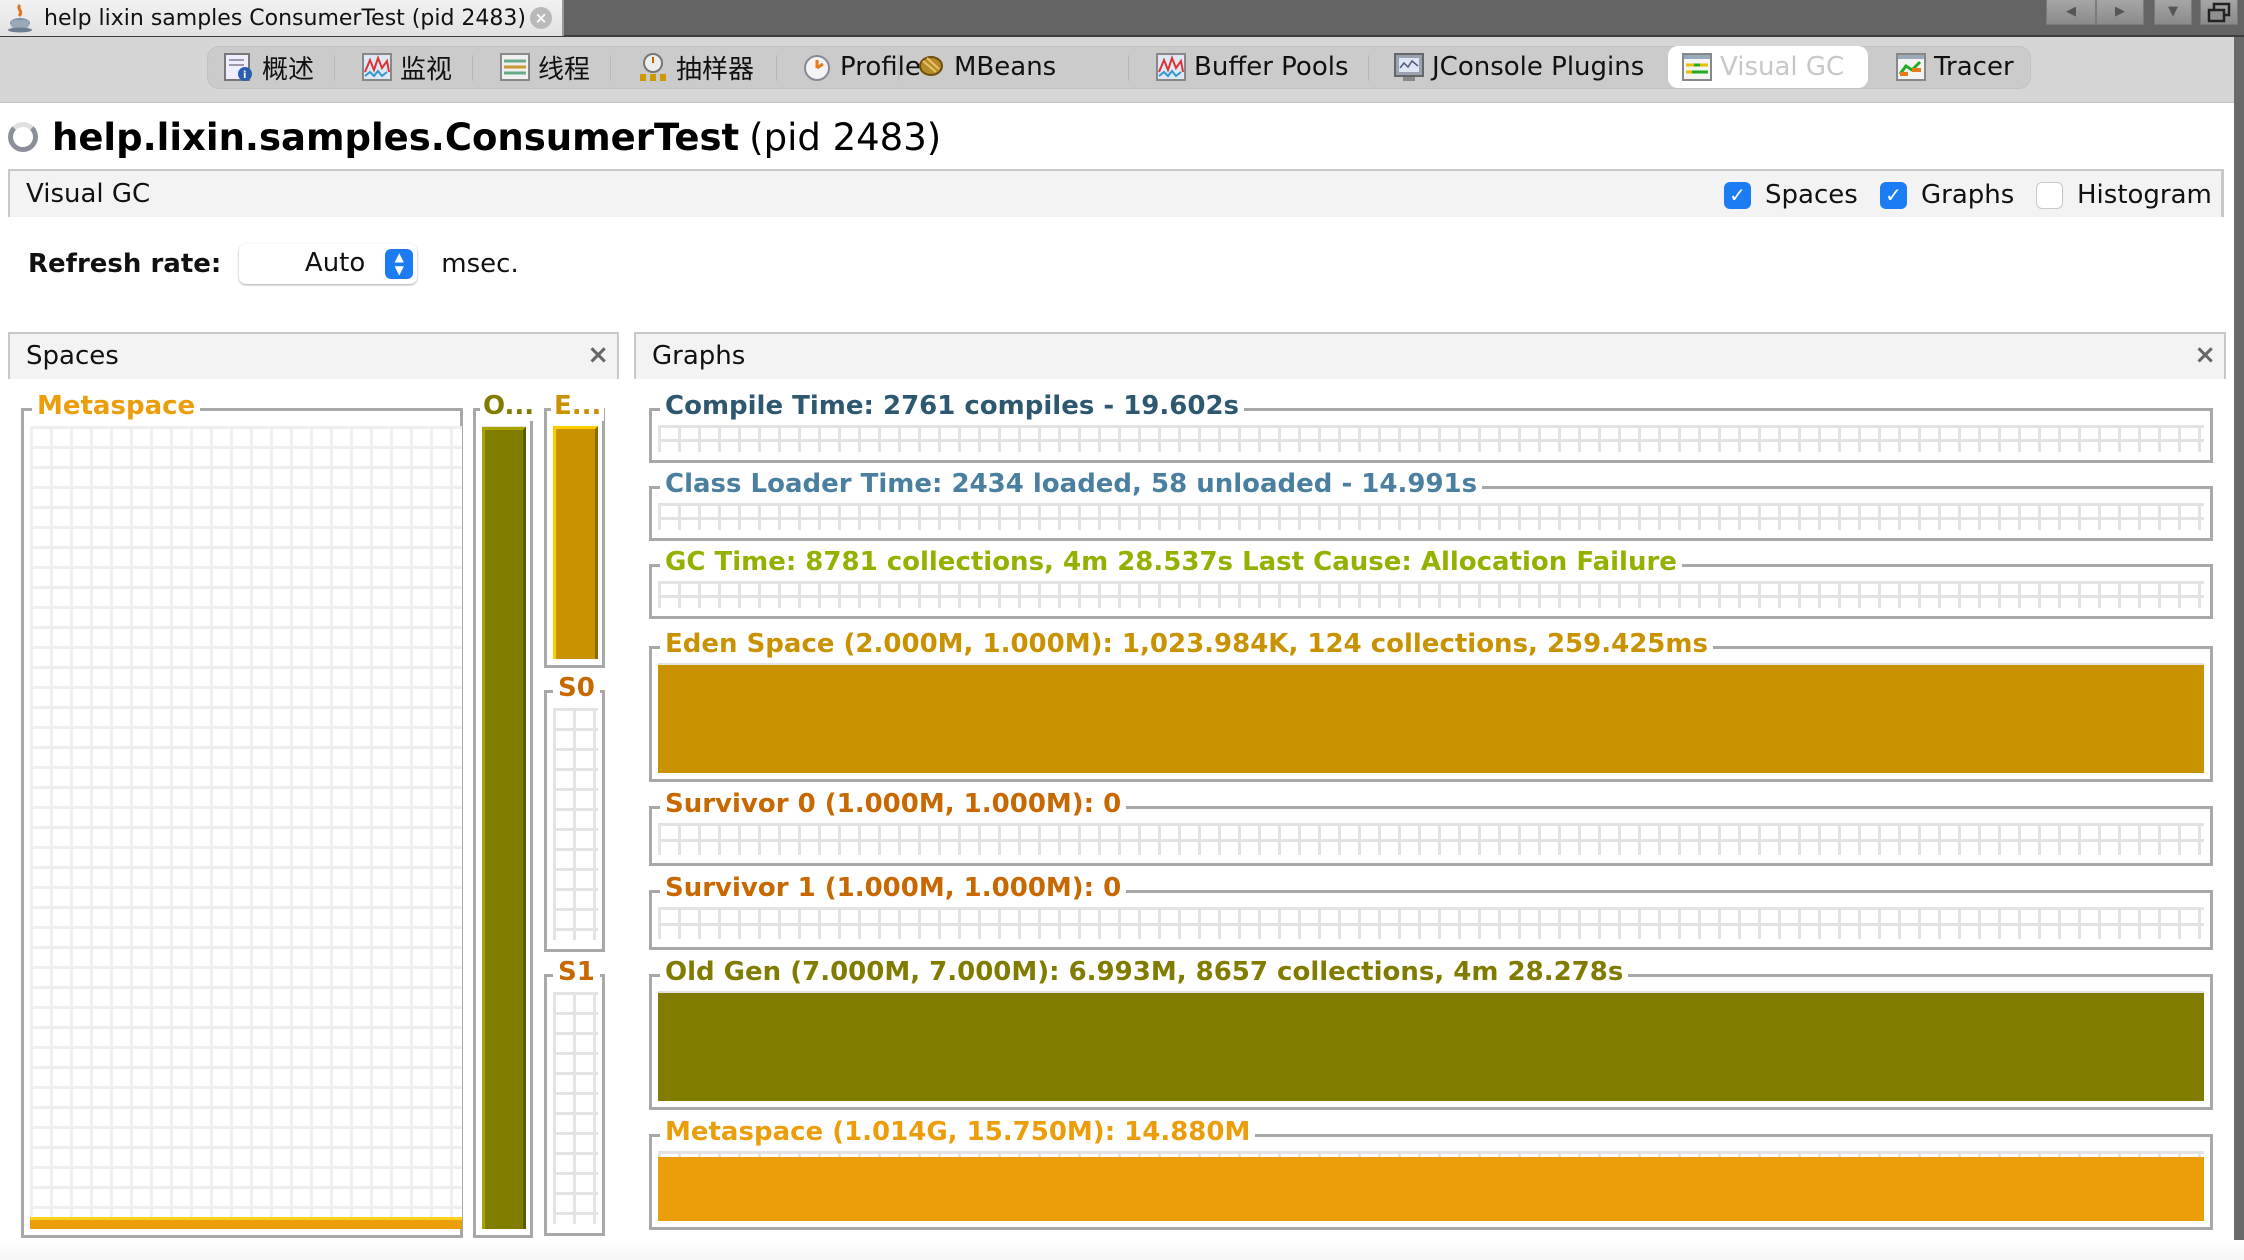 Image resolution: width=2244 pixels, height=1260 pixels. I want to click on toolbar-mbeans-button: MBeans, so click(986, 67).